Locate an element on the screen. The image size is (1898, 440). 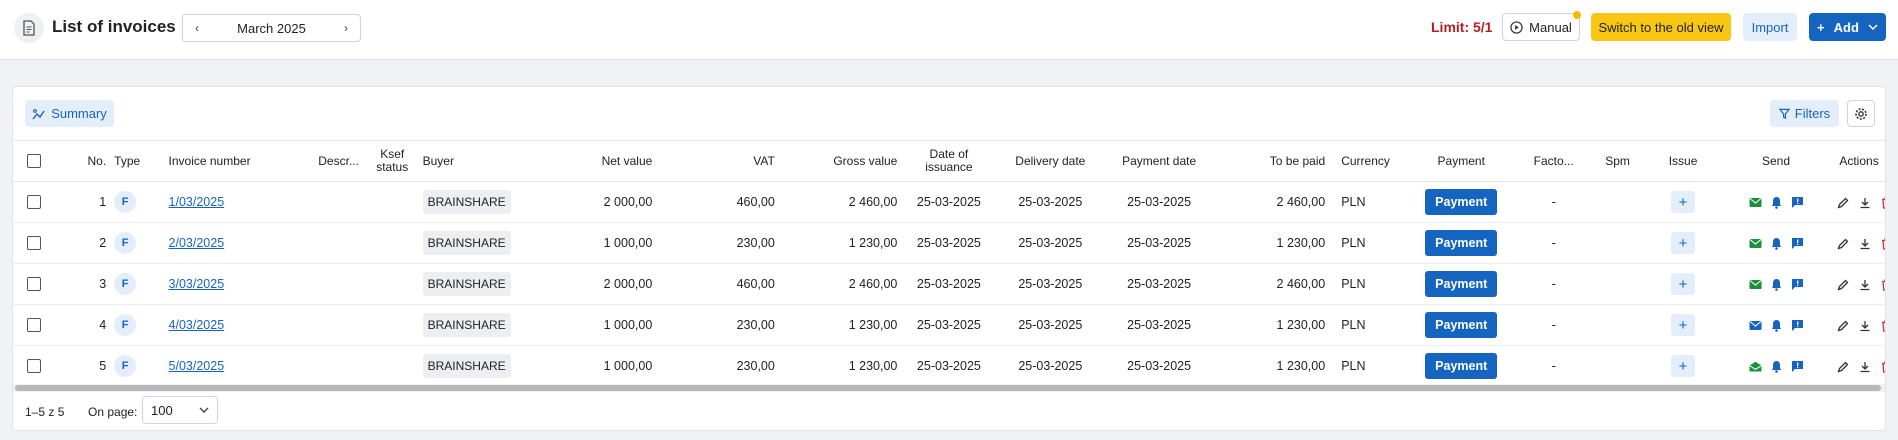
switch-old-view-button: Switch to the old view is located at coordinates (1661, 27).